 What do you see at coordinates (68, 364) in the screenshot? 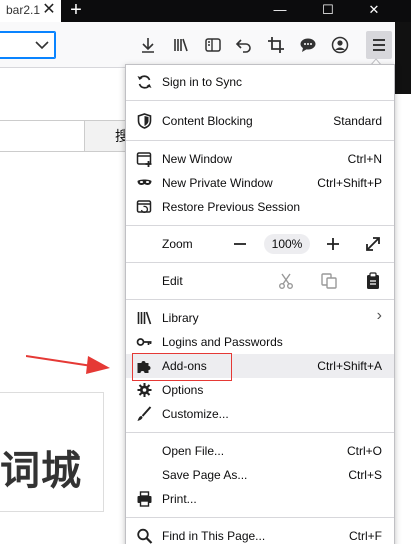
I see `annotation-arrow` at bounding box center [68, 364].